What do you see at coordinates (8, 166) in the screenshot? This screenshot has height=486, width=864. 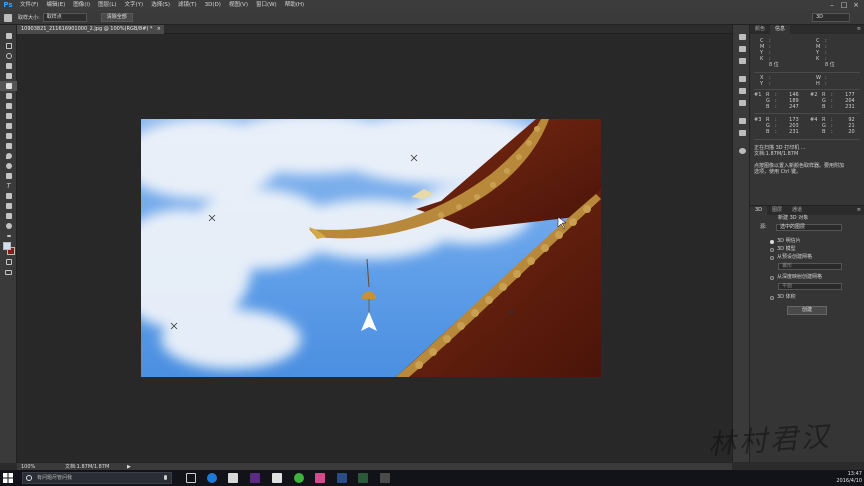 I see `dodge-tool-icon` at bounding box center [8, 166].